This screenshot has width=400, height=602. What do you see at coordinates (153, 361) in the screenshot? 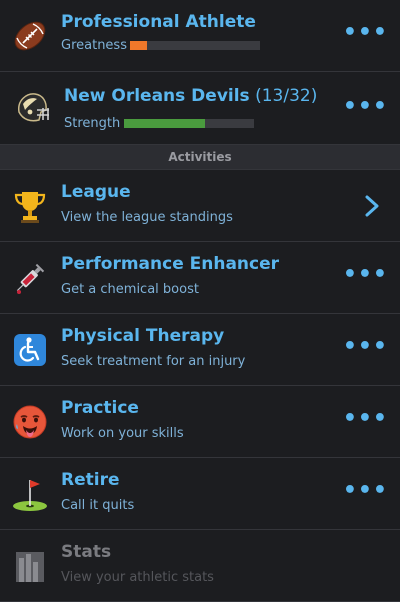
I see `physical-therapy-subtitle: Seek treatment for an injury` at bounding box center [153, 361].